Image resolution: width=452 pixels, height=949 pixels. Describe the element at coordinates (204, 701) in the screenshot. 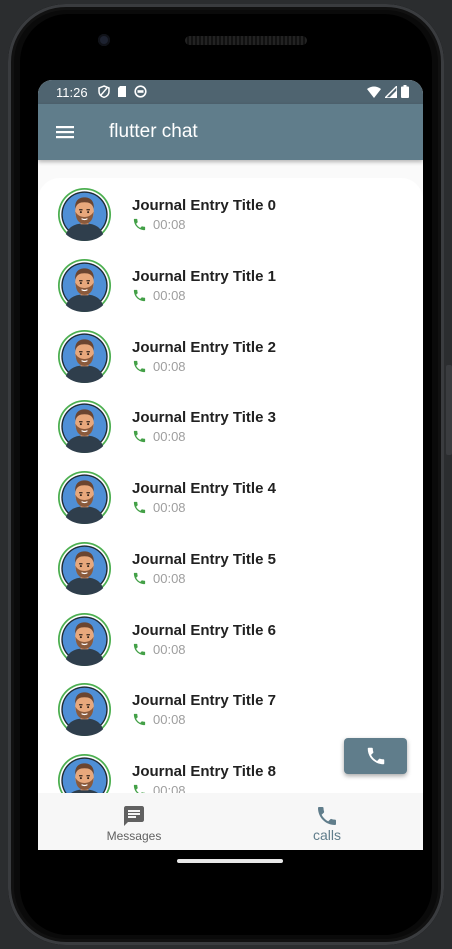

I see `entry-title: Journal Entry Title 7` at that location.